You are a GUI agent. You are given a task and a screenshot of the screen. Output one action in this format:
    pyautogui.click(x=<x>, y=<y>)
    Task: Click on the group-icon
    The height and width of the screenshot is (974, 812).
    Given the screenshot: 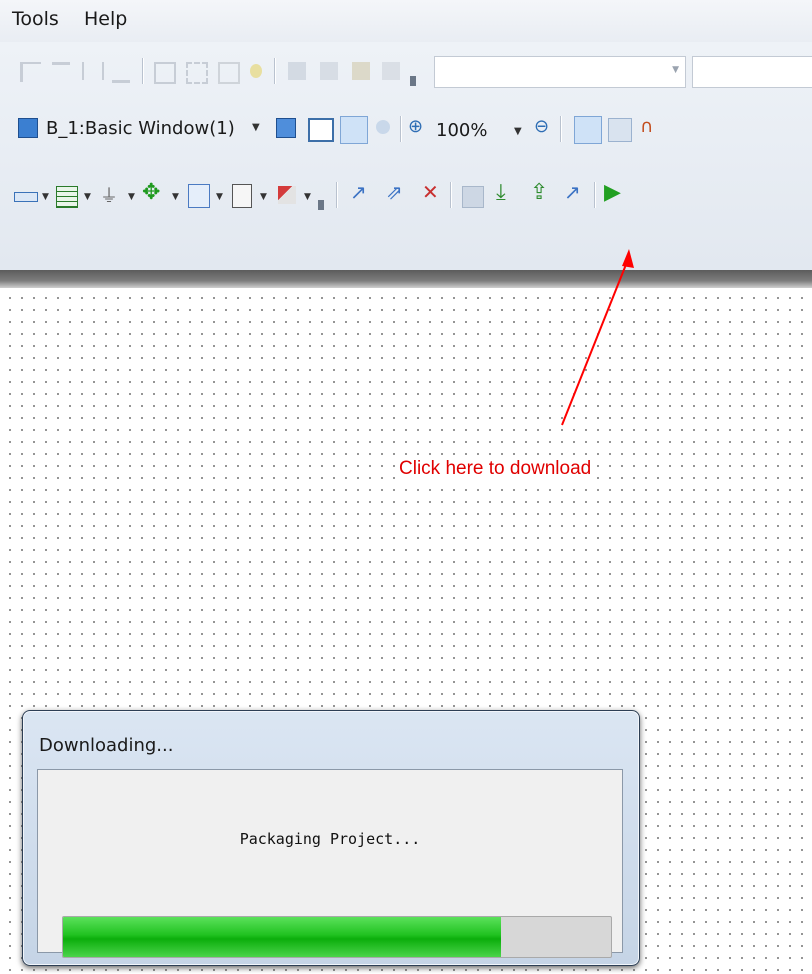 What is the action you would take?
    pyautogui.click(x=165, y=73)
    